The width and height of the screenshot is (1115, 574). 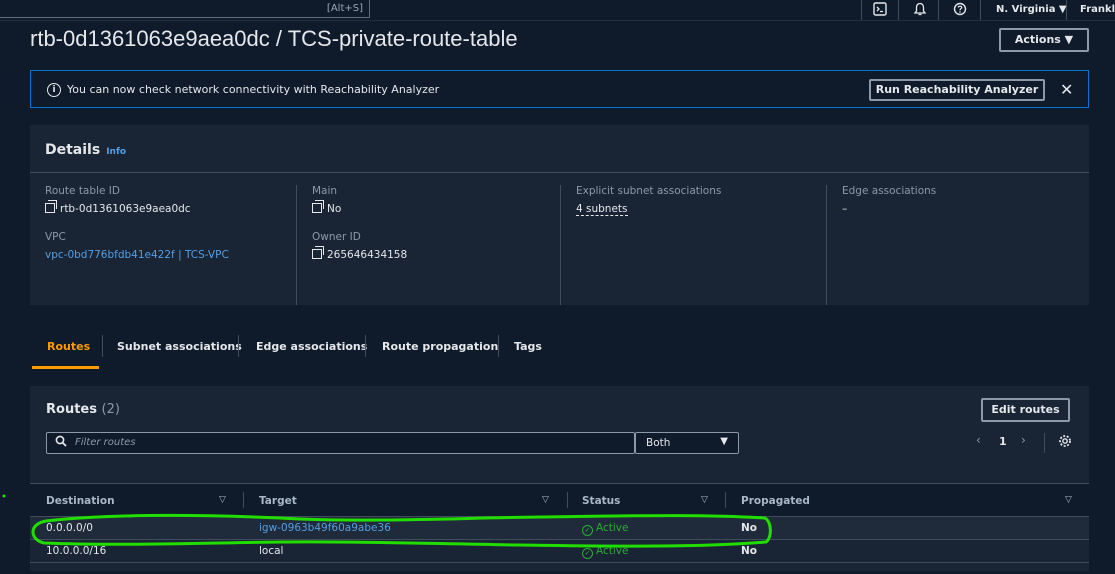 I want to click on details-column-2: Main No Owner ID 265646434158, so click(x=359, y=240).